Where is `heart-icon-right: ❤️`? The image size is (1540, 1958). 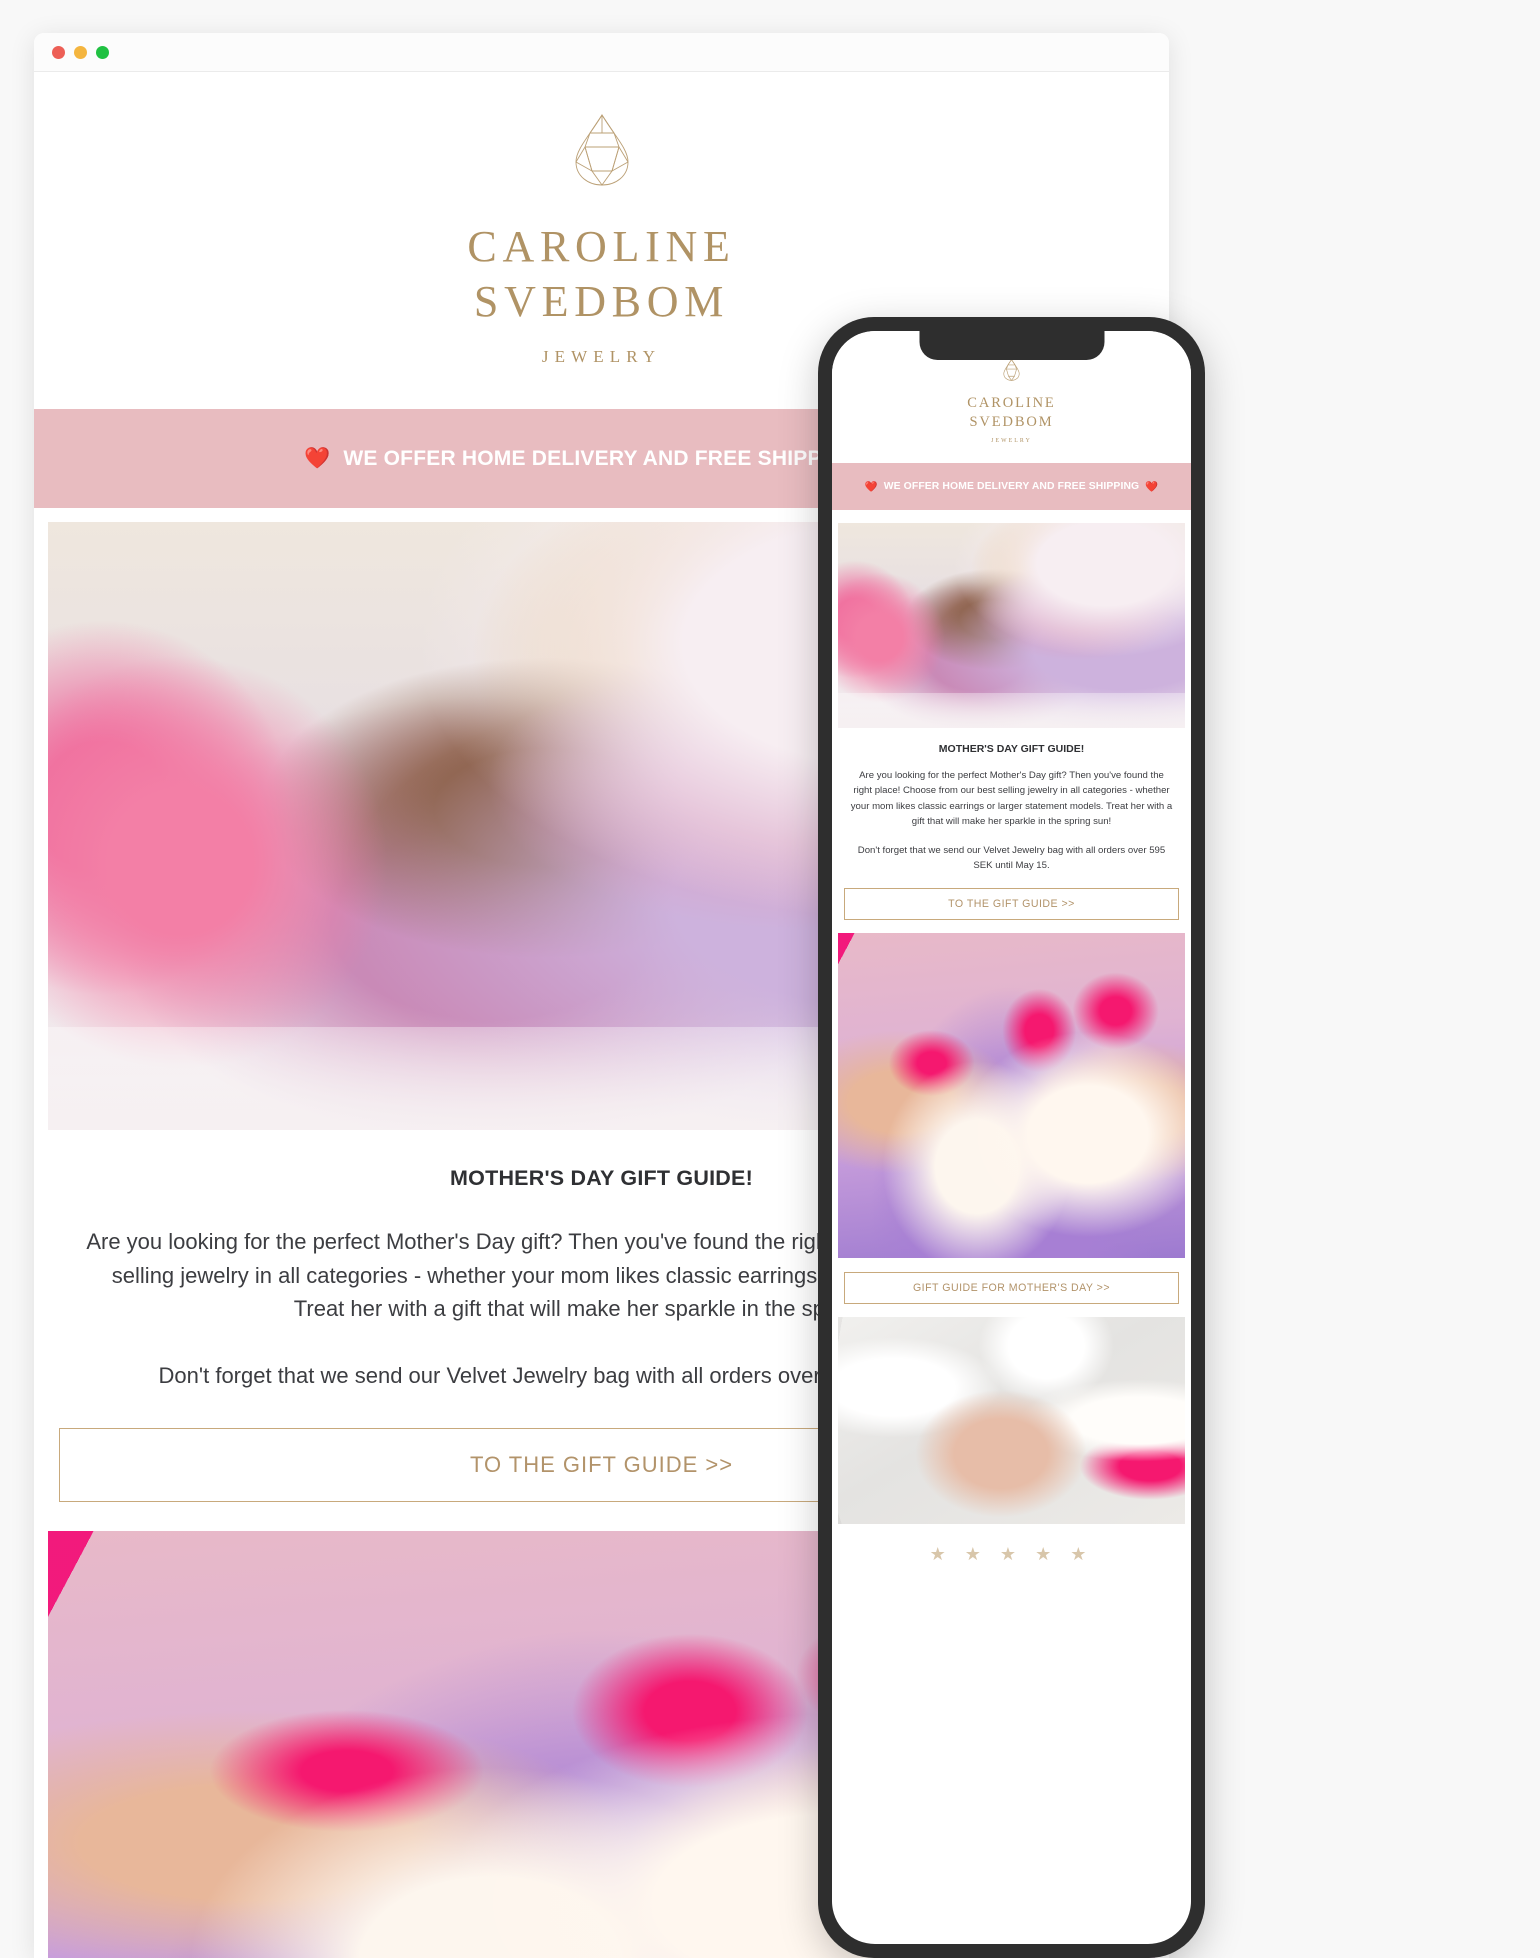 heart-icon-right: ❤️ is located at coordinates (1152, 487).